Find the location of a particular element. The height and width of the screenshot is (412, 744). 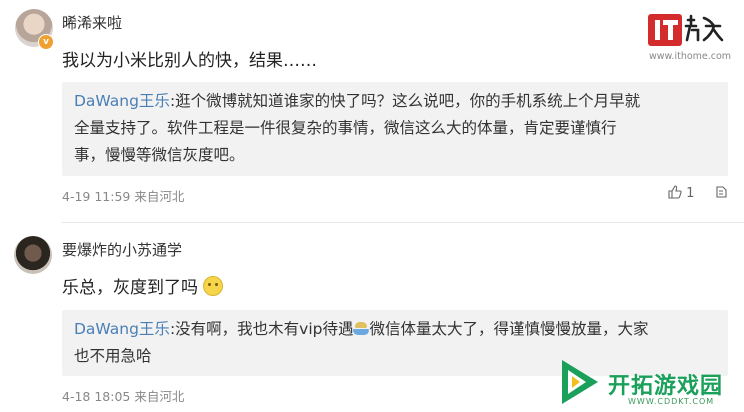

comment-text: 乐总，灰度到了吗 is located at coordinates (143, 285).